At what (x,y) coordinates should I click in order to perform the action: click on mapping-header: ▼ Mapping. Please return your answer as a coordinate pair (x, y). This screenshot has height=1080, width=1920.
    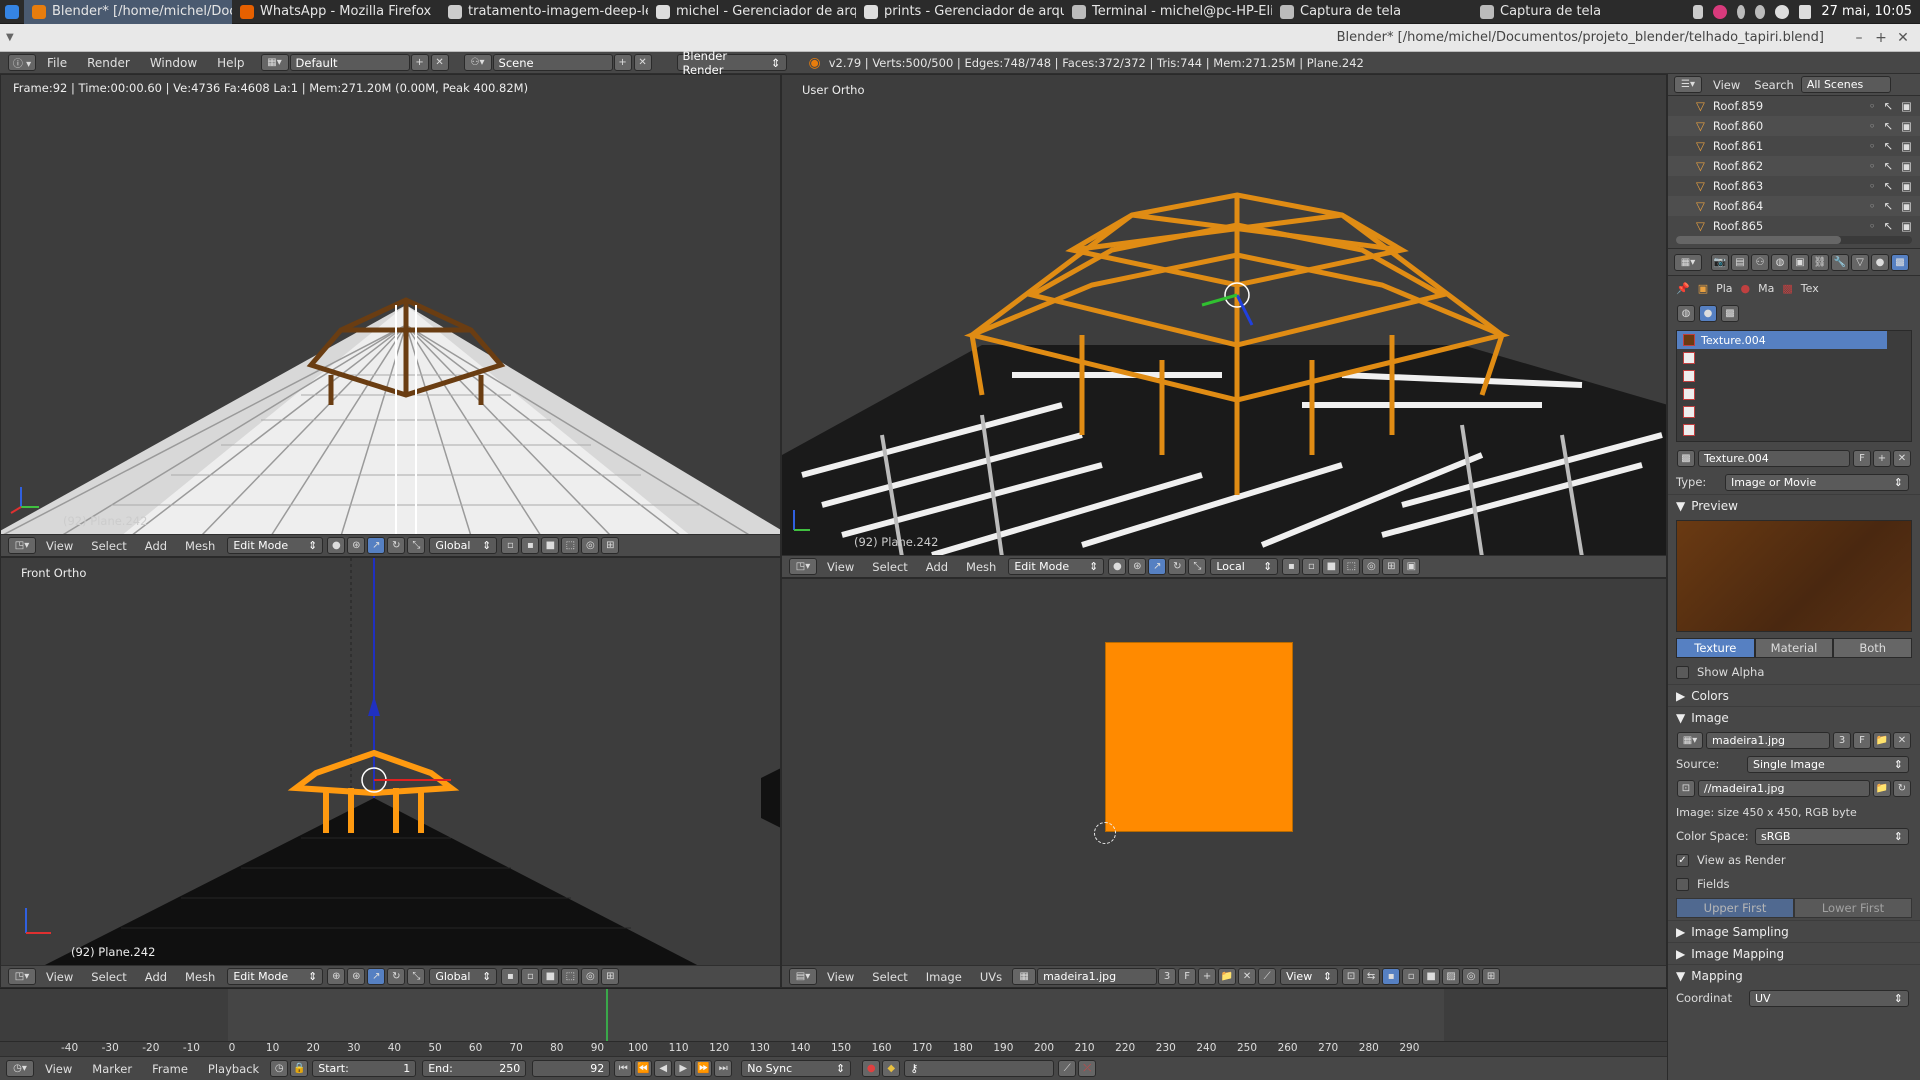
    Looking at the image, I should click on (1794, 975).